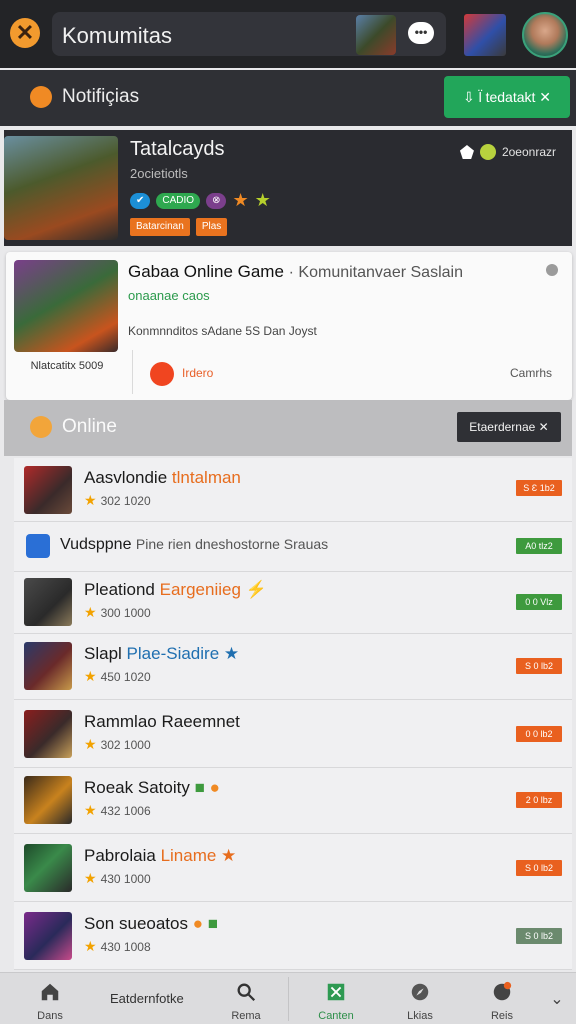 The width and height of the screenshot is (576, 1024). Describe the element at coordinates (336, 1001) in the screenshot. I see `nav-active: Canten` at that location.